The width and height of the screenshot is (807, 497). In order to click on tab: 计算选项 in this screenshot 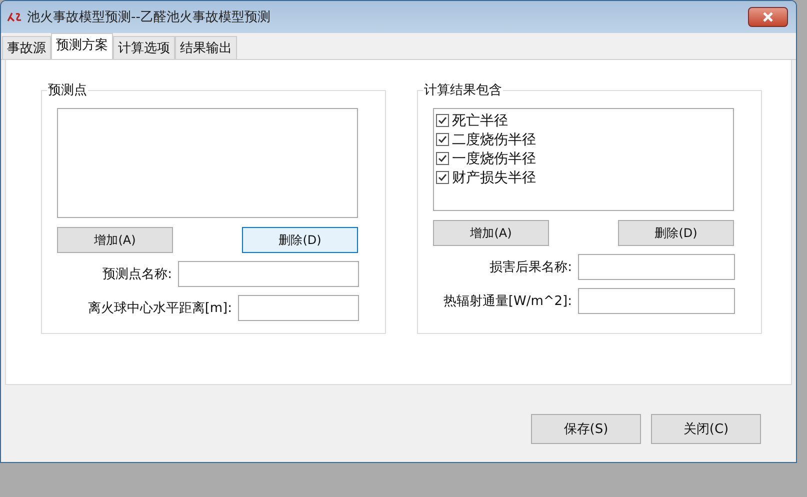, I will do `click(144, 47)`.